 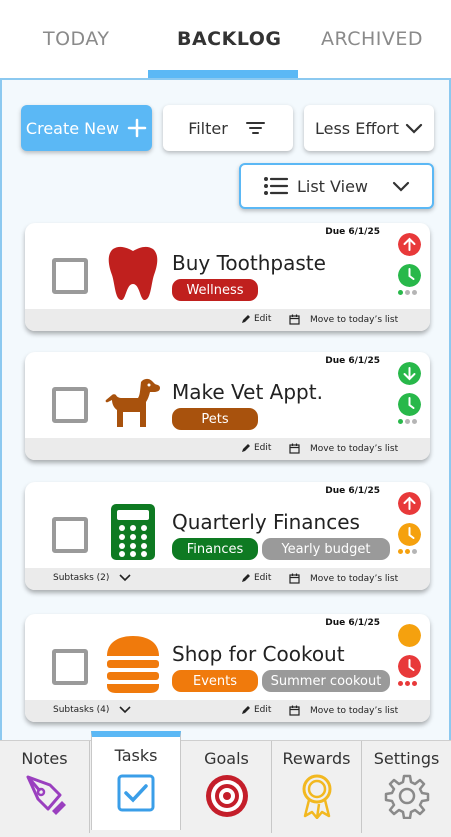 What do you see at coordinates (136, 755) in the screenshot?
I see `nav-tasks-label: Tasks` at bounding box center [136, 755].